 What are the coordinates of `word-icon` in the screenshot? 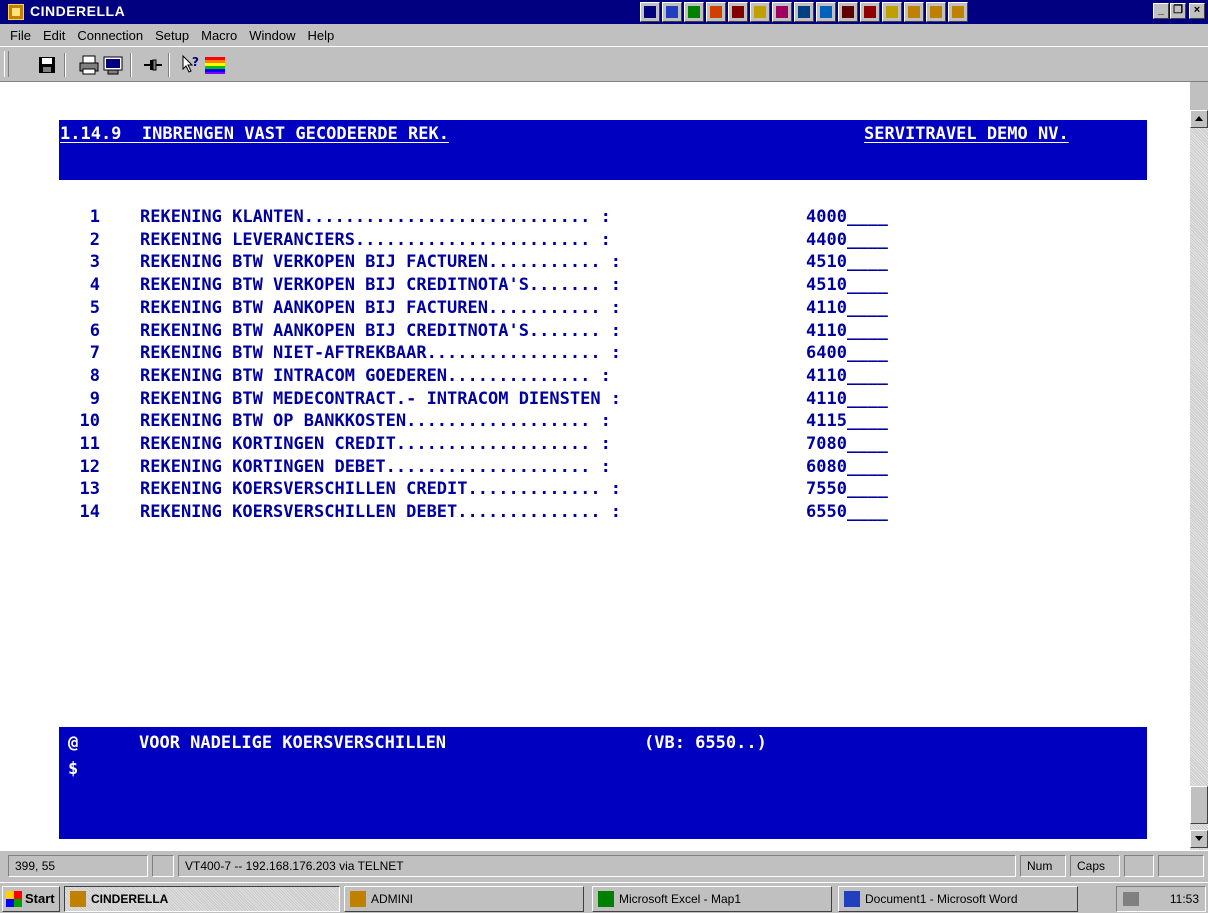 It's located at (852, 899).